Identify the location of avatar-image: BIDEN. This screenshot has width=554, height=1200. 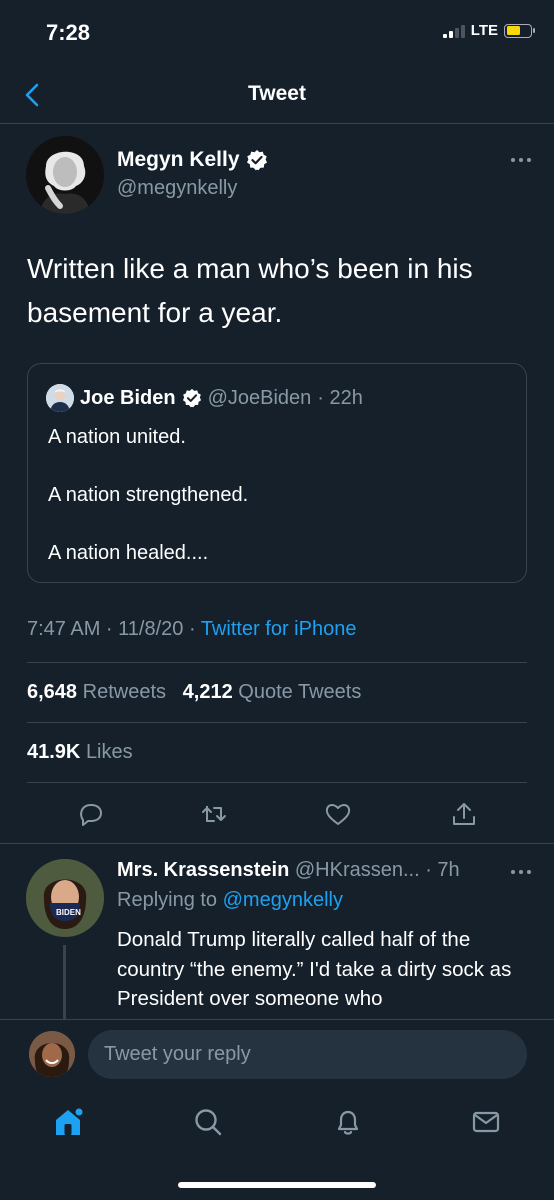
(65, 898).